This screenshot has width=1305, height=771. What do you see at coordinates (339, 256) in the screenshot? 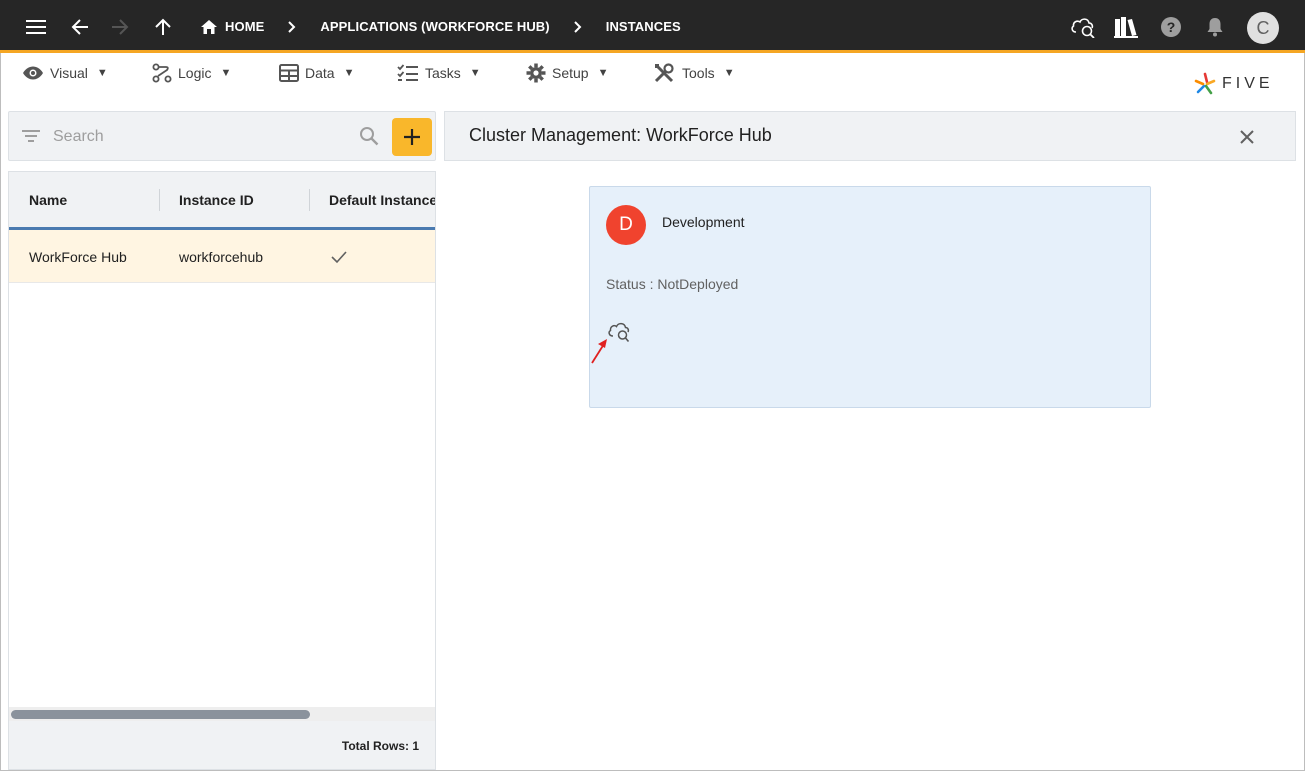
I see `checkmark-icon` at bounding box center [339, 256].